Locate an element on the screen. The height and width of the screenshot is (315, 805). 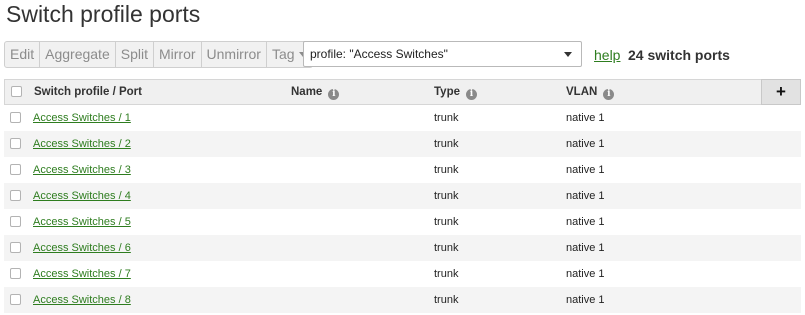
select-all-checkbox is located at coordinates (16, 91).